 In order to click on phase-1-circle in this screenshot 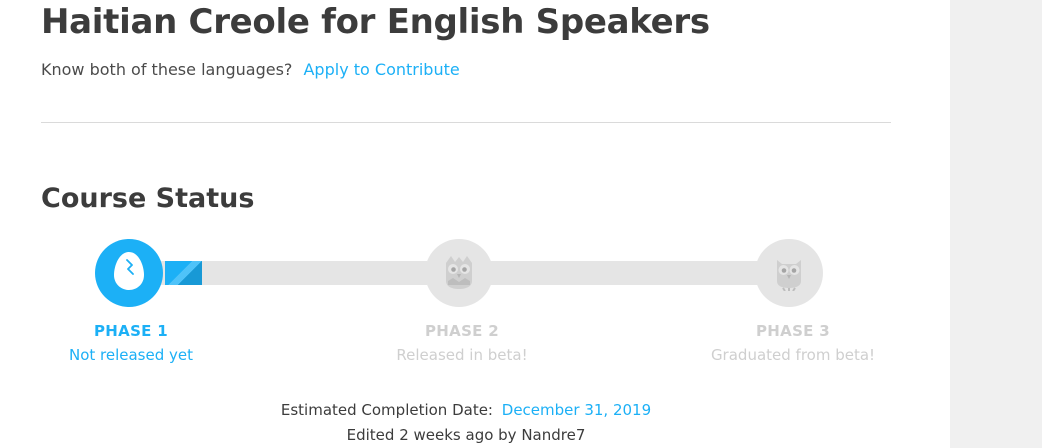, I will do `click(129, 273)`.